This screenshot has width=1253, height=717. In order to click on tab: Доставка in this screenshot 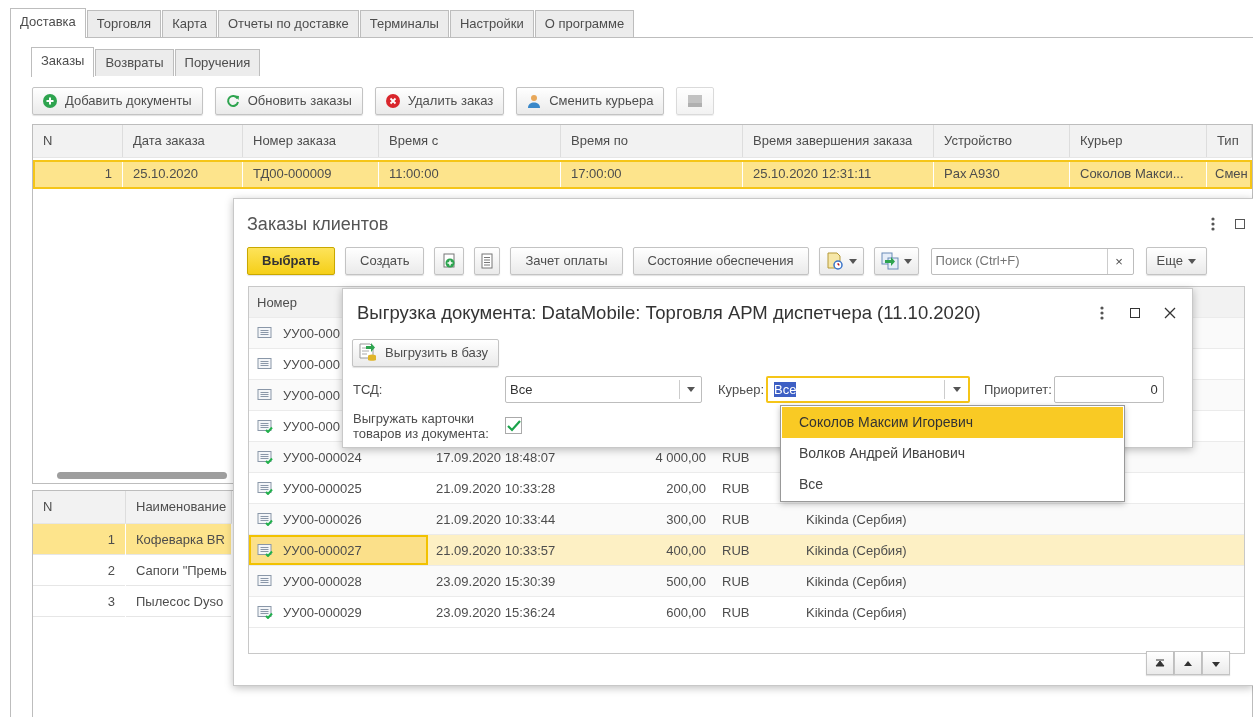, I will do `click(48, 23)`.